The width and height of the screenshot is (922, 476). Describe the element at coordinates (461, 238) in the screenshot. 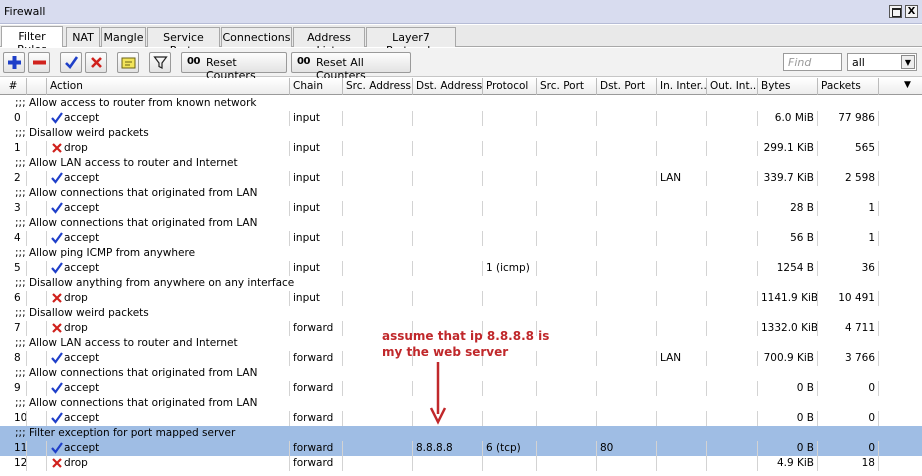

I see `table-row: 4 accept input 56 B1` at that location.